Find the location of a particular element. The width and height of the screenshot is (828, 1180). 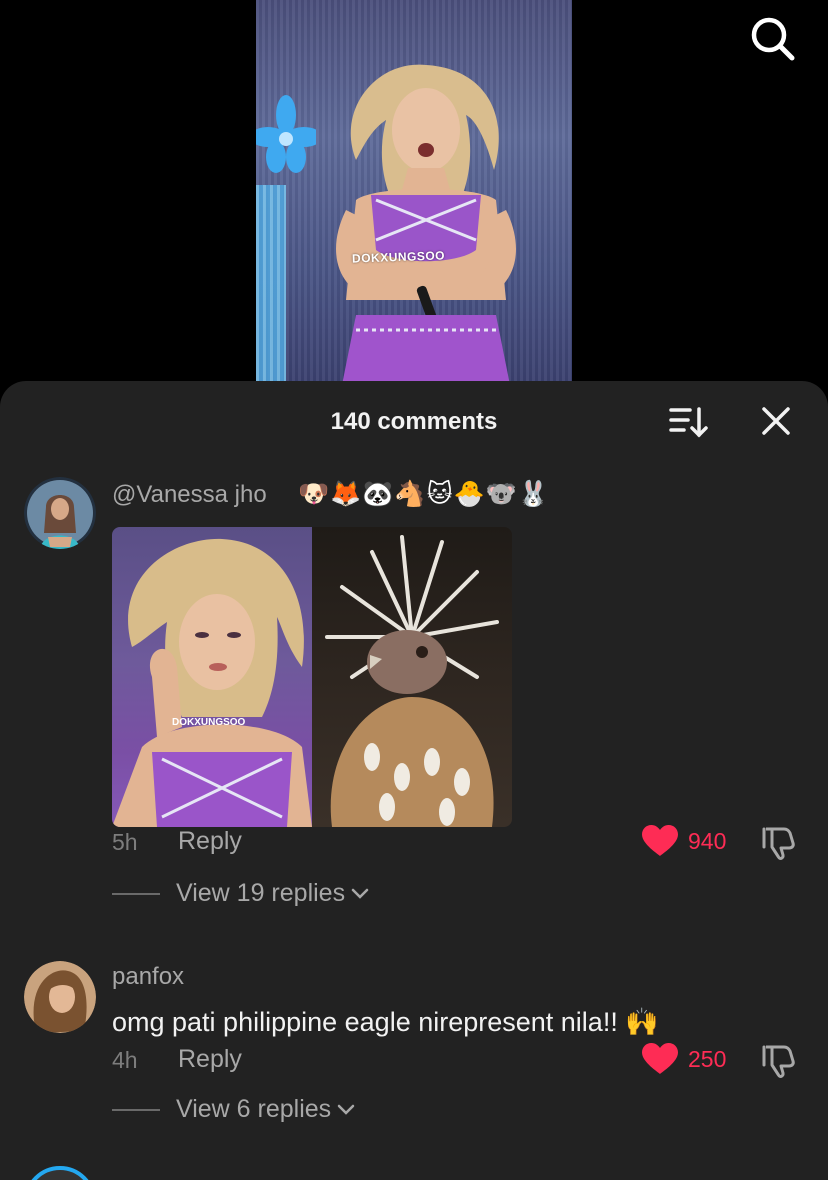

emoji: 🐰 is located at coordinates (533, 493).